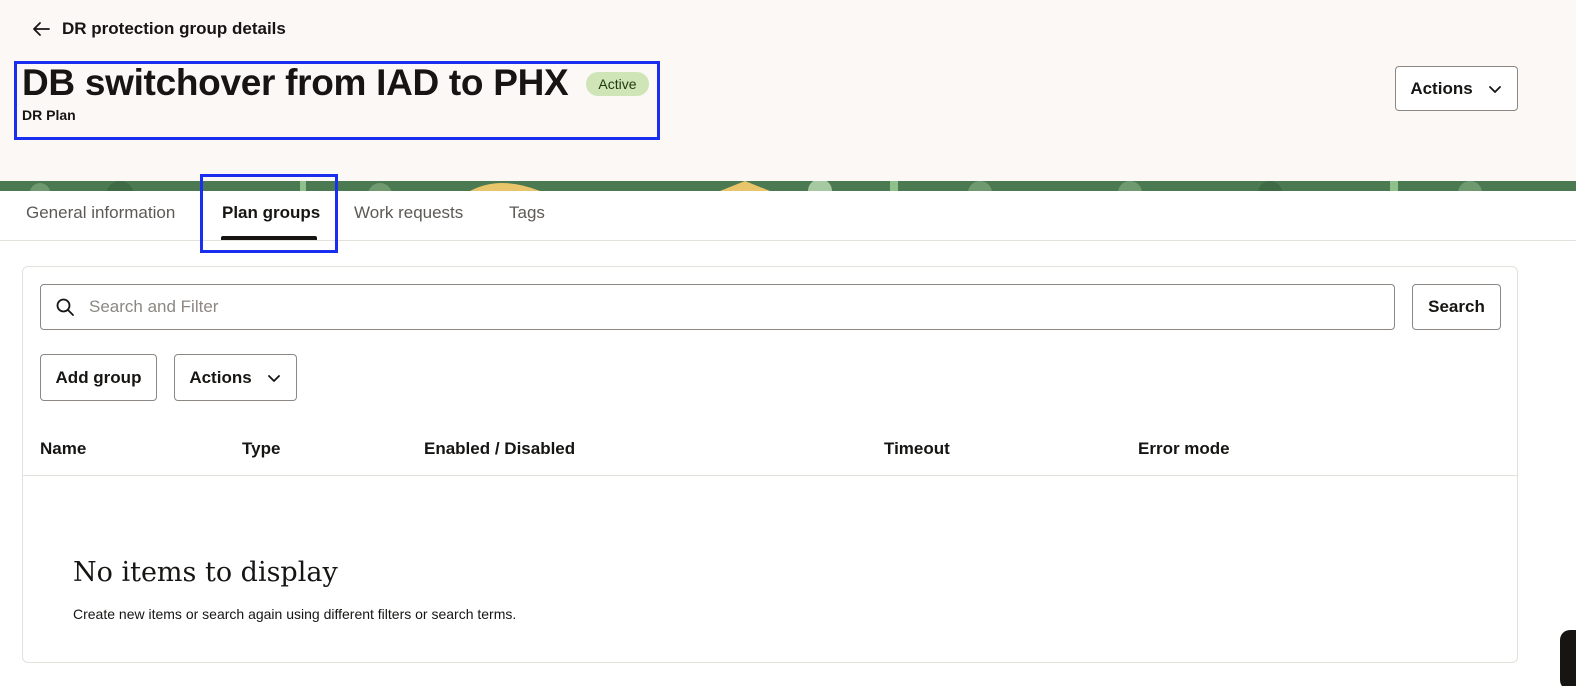 This screenshot has width=1576, height=686. Describe the element at coordinates (527, 213) in the screenshot. I see `tab-tags: Tags` at that location.